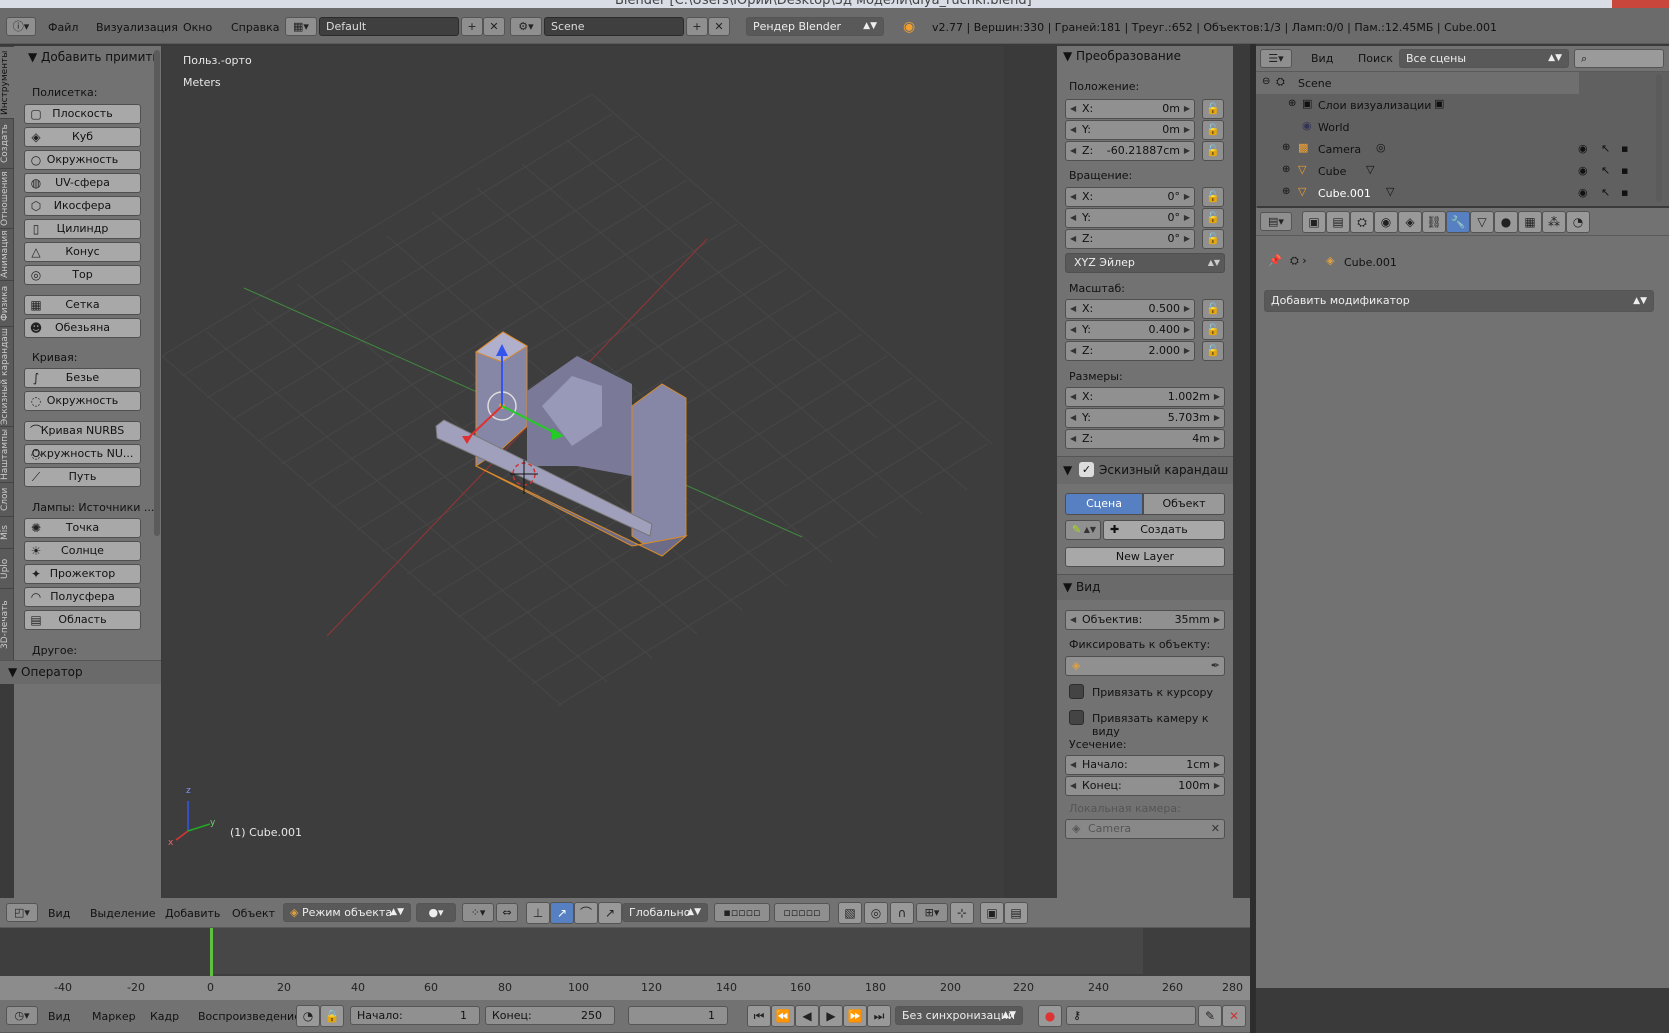  Describe the element at coordinates (1418, 105) in the screenshot. I see `outliner-row-render-layers: ⊕ ▣ Слои визуализации ▣` at that location.